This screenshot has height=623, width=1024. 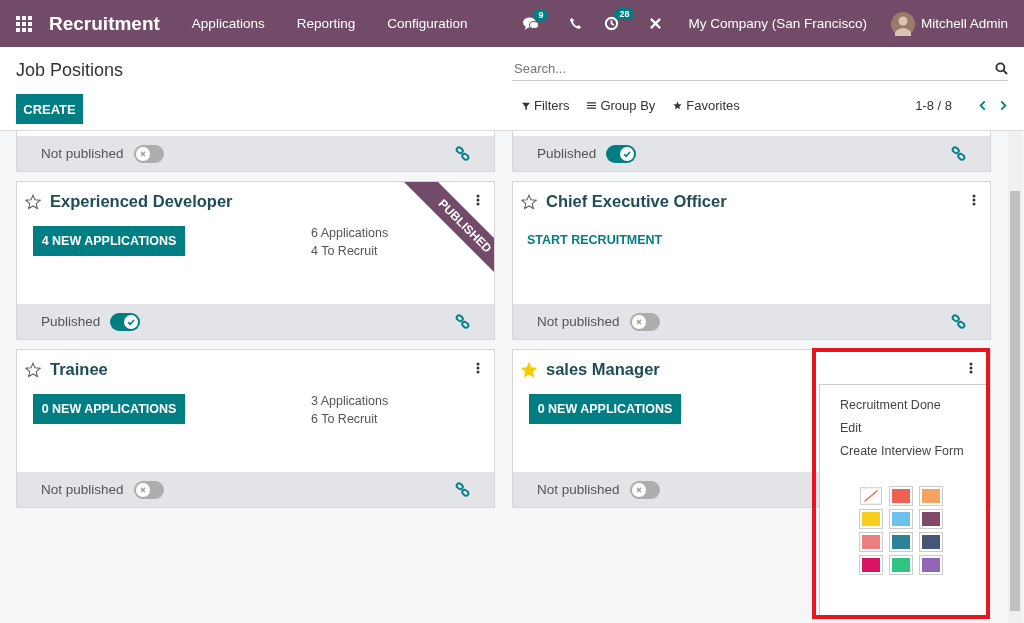 What do you see at coordinates (531, 23) in the screenshot?
I see `chat-icon` at bounding box center [531, 23].